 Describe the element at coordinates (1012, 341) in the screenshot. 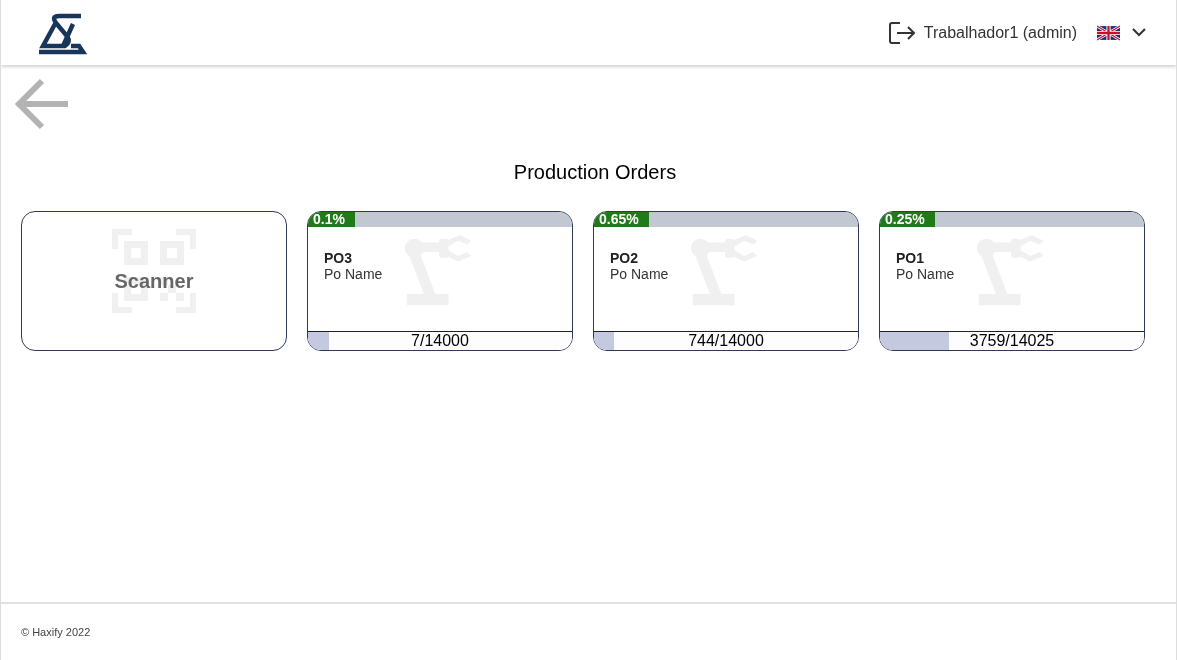

I see `quantity-count: 3759/14025` at that location.